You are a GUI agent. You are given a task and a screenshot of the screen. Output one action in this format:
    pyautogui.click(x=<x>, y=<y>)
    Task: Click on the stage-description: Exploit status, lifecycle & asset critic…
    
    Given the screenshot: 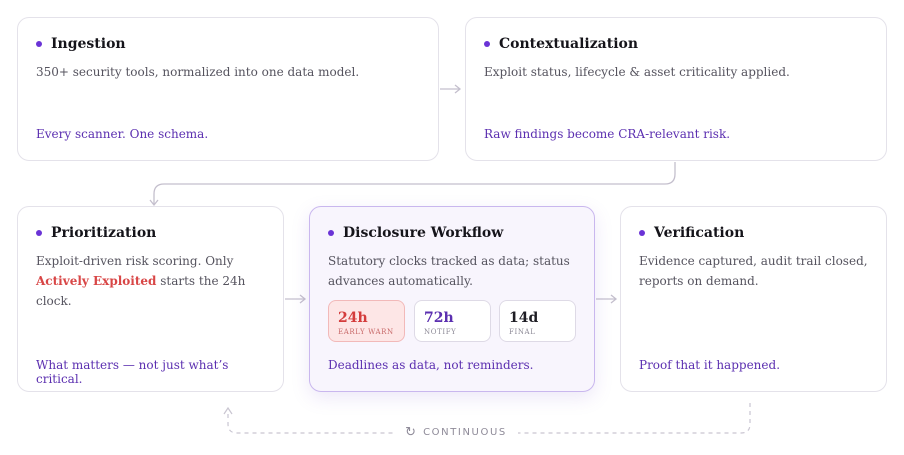 What is the action you would take?
    pyautogui.click(x=637, y=72)
    